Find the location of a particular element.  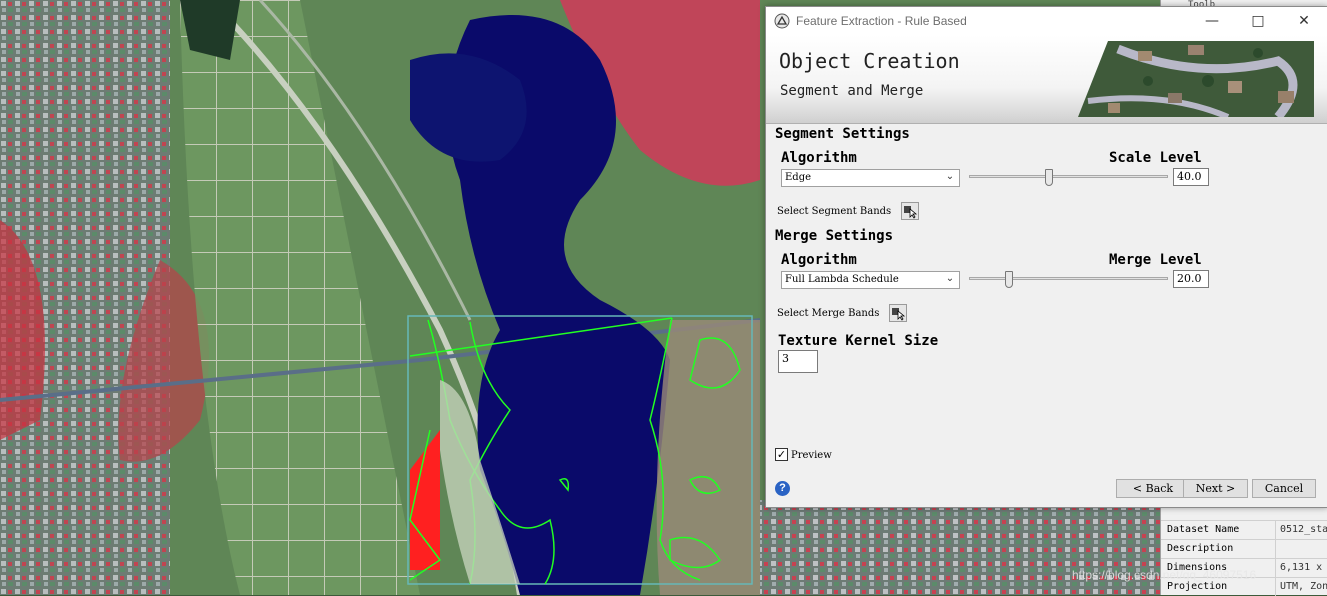

back-button: < Back is located at coordinates (1153, 488).